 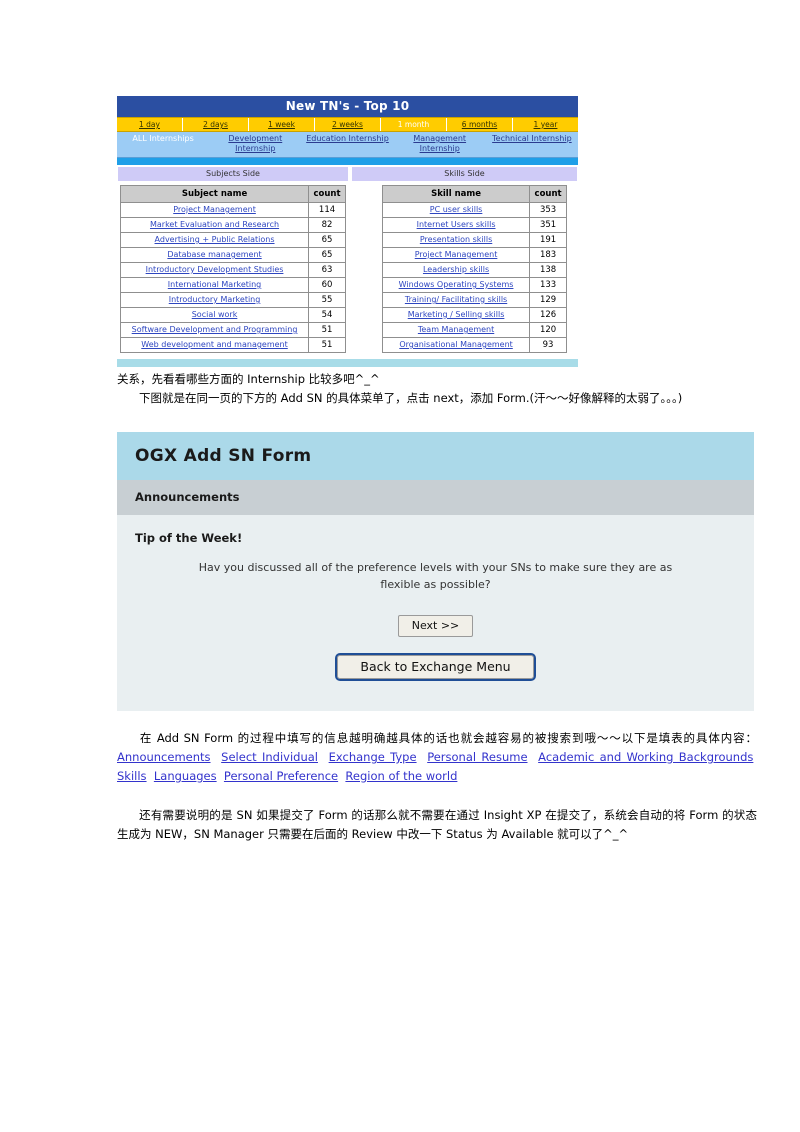 I want to click on section-divider, so click(x=347, y=161).